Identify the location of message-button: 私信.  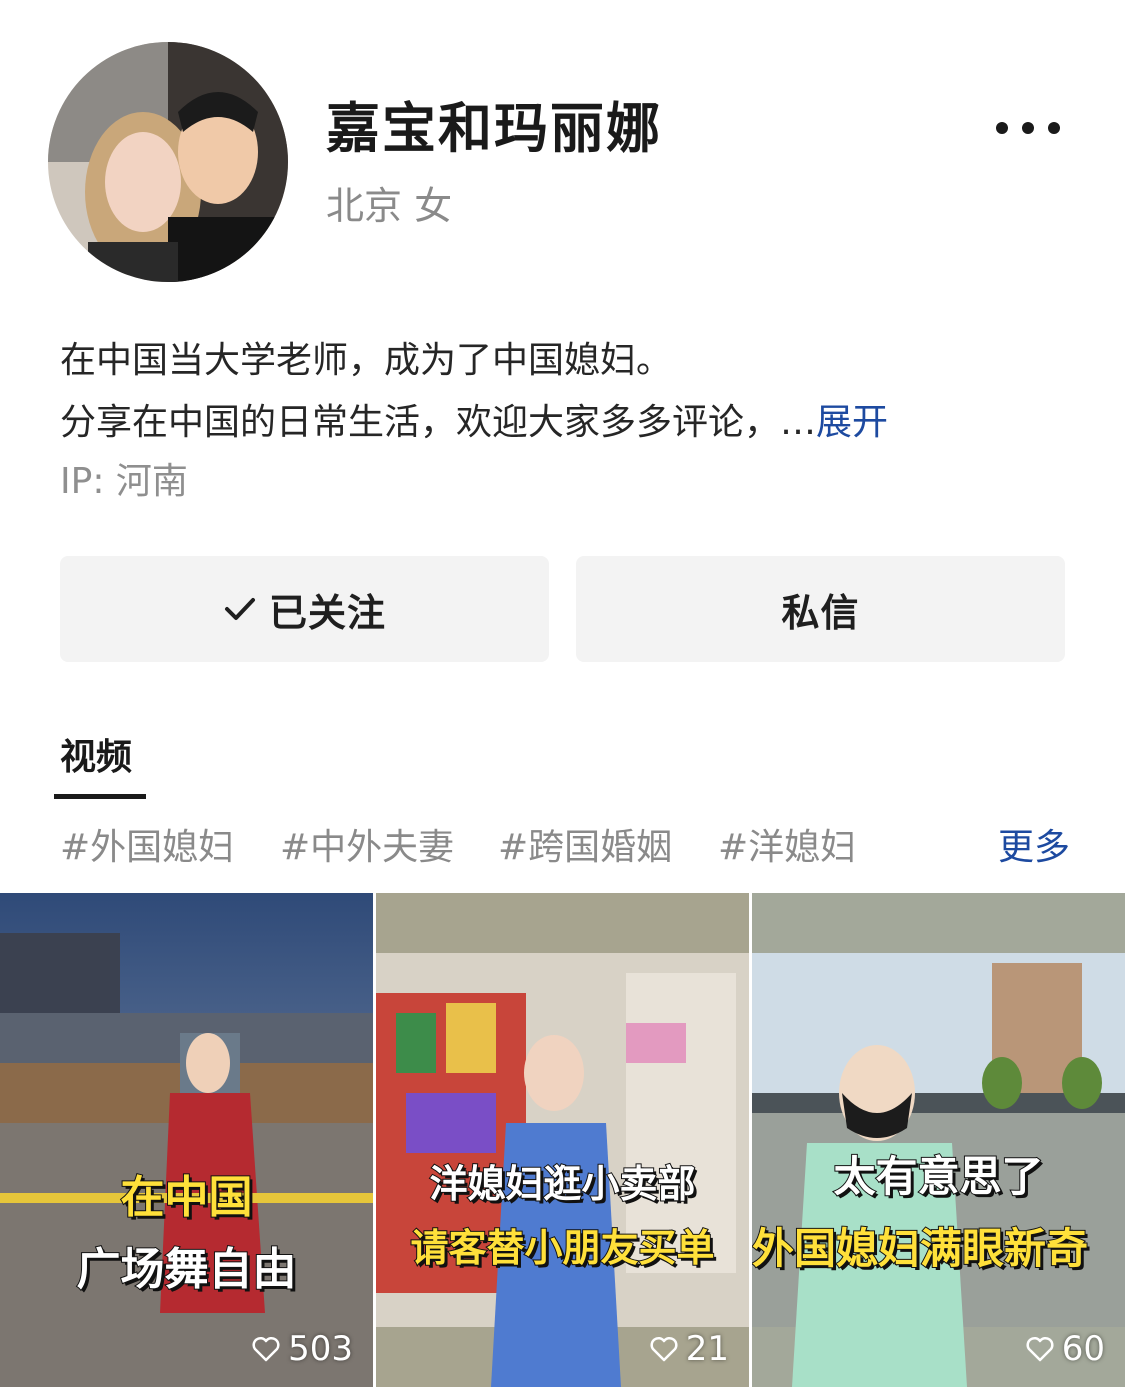
(820, 609).